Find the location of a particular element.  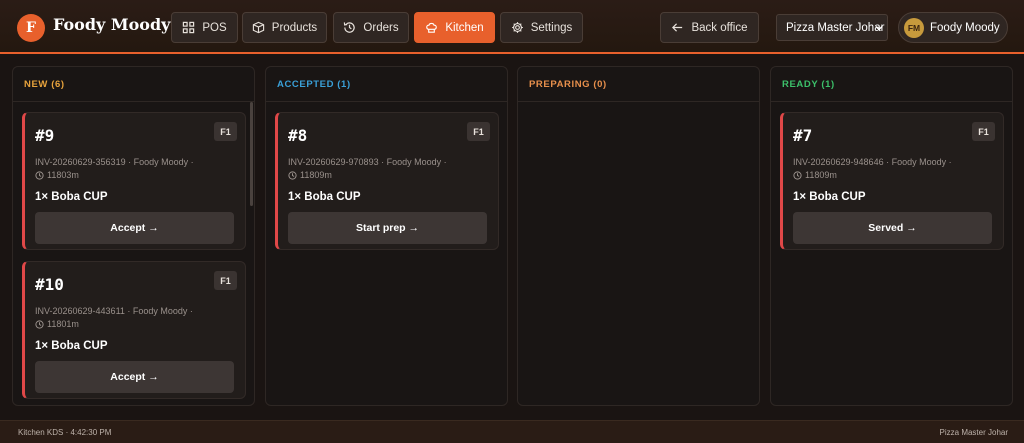

order-number: #7 is located at coordinates (803, 135).